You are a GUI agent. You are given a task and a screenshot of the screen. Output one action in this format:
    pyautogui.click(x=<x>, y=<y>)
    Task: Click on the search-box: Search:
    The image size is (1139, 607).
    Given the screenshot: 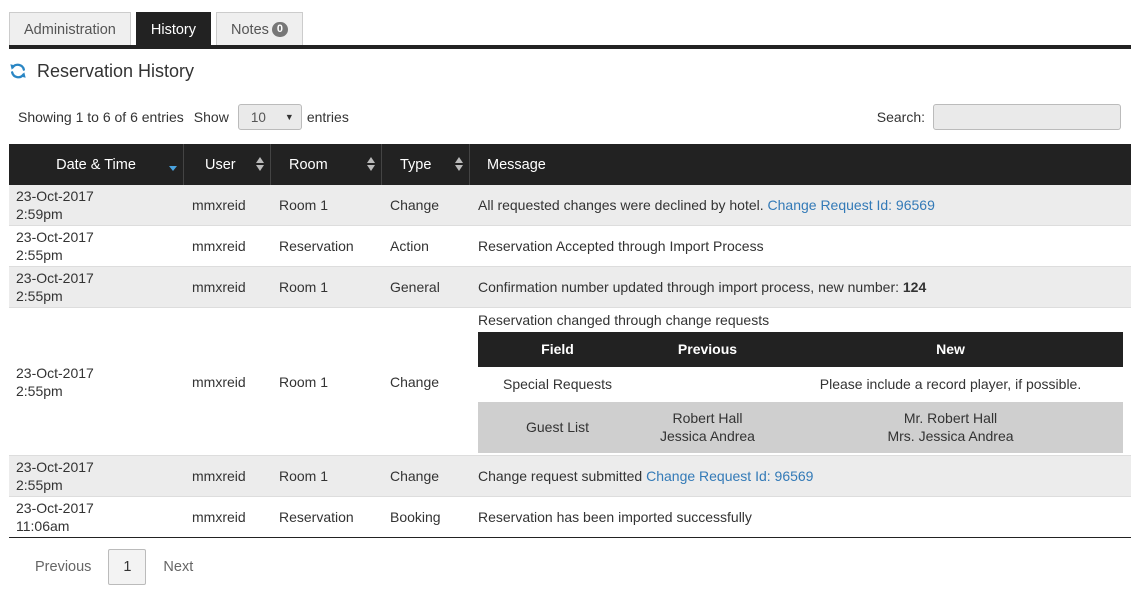 What is the action you would take?
    pyautogui.click(x=999, y=117)
    